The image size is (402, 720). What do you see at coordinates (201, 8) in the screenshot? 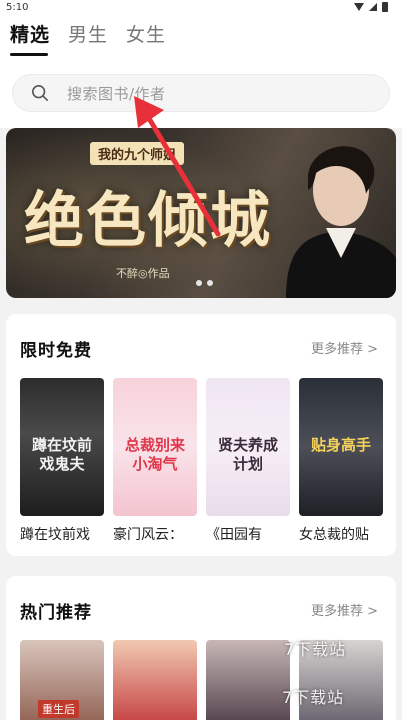
I see `status-bar: 5:10` at bounding box center [201, 8].